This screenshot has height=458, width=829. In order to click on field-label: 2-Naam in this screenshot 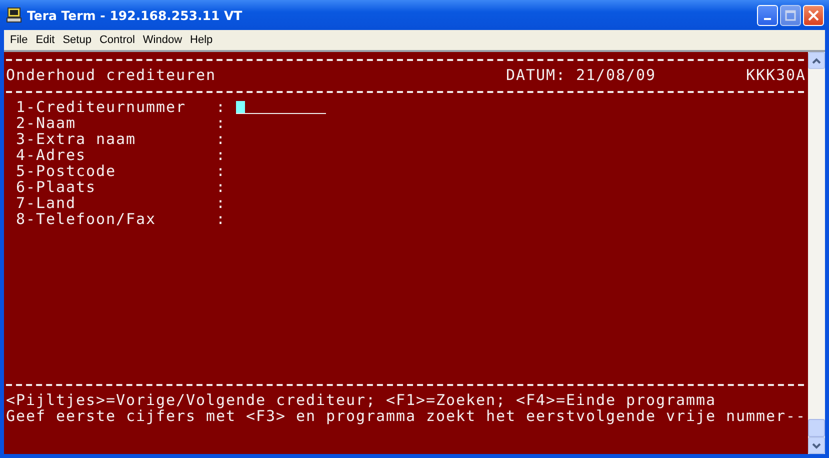, I will do `click(47, 123)`.